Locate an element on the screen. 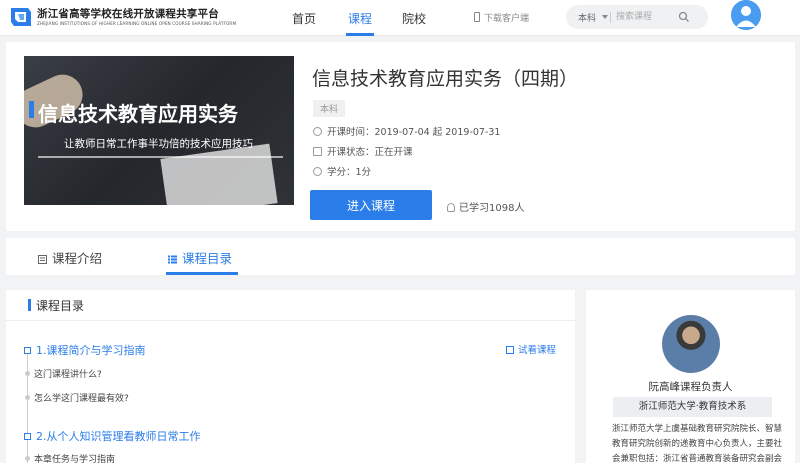  divider is located at coordinates (290, 320).